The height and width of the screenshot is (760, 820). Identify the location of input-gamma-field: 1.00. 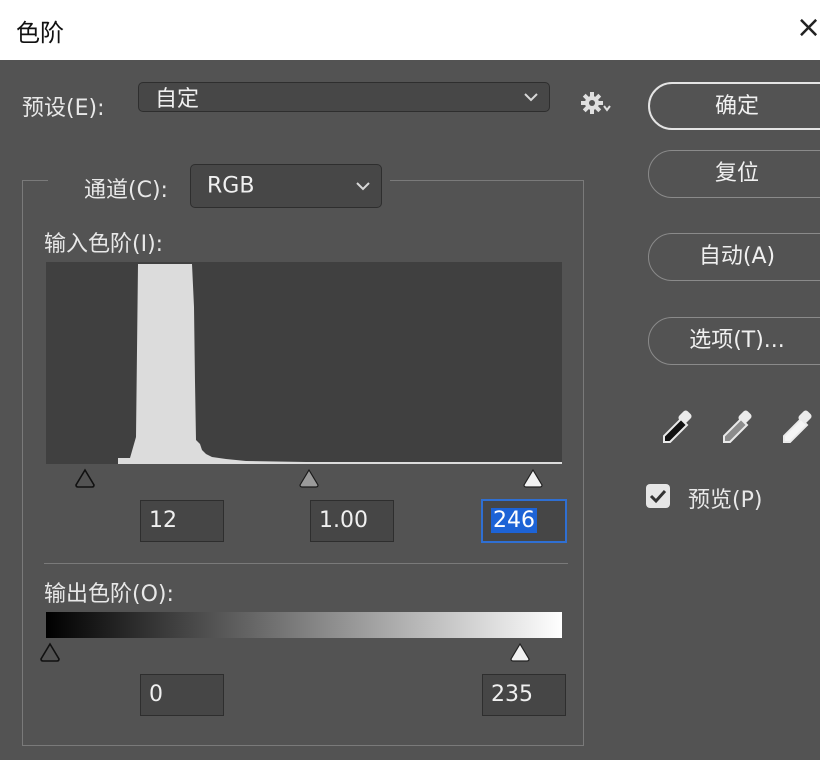
(352, 521).